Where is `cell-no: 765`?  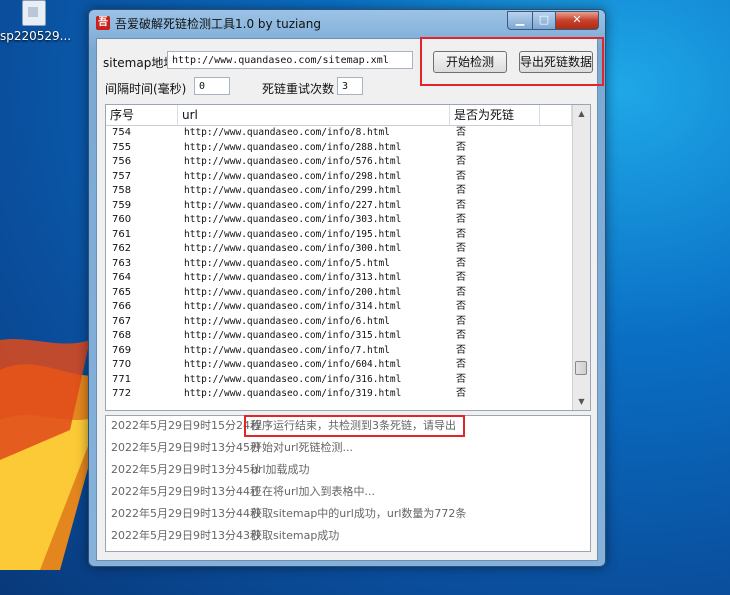 cell-no: 765 is located at coordinates (122, 292).